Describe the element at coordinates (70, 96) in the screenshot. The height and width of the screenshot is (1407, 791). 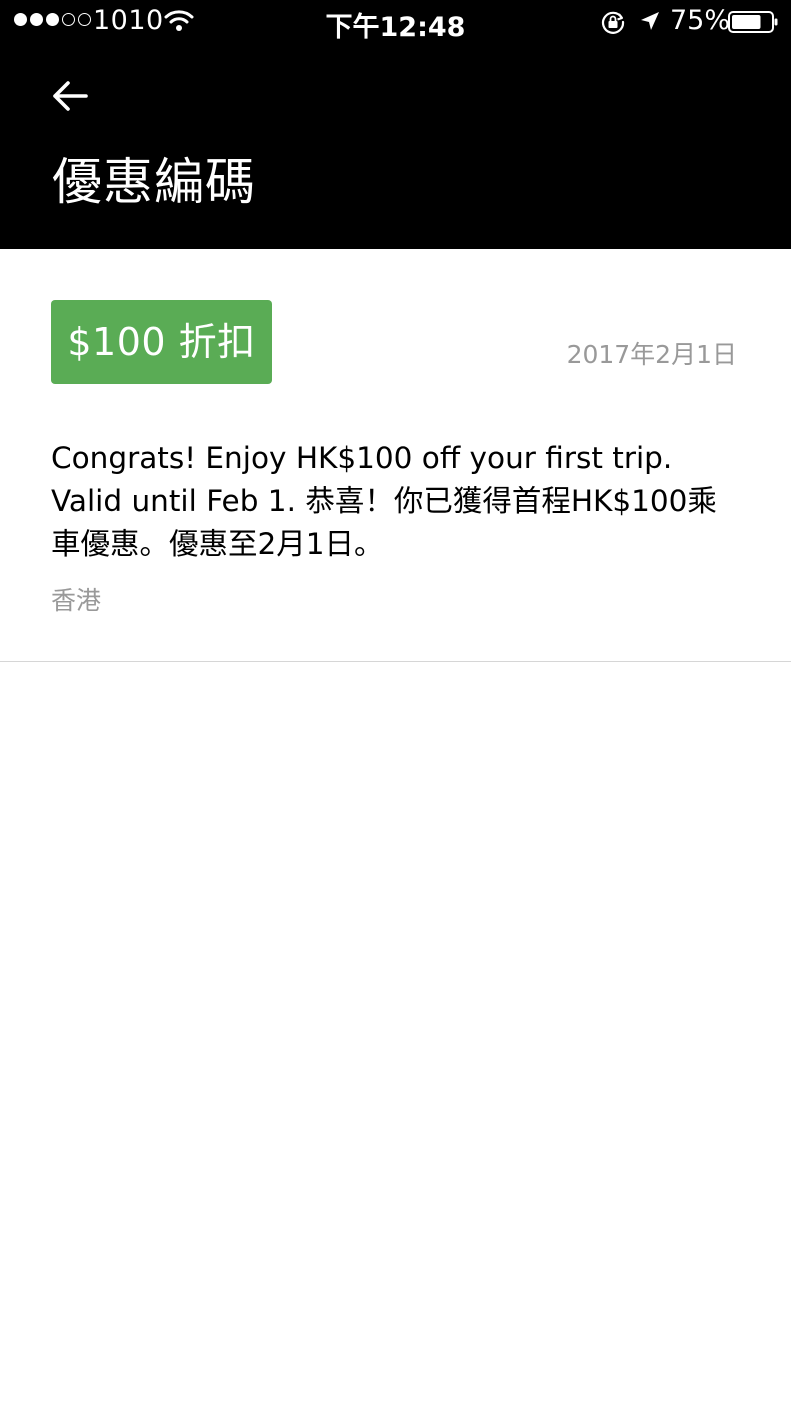
I see `back-arrow-icon` at that location.